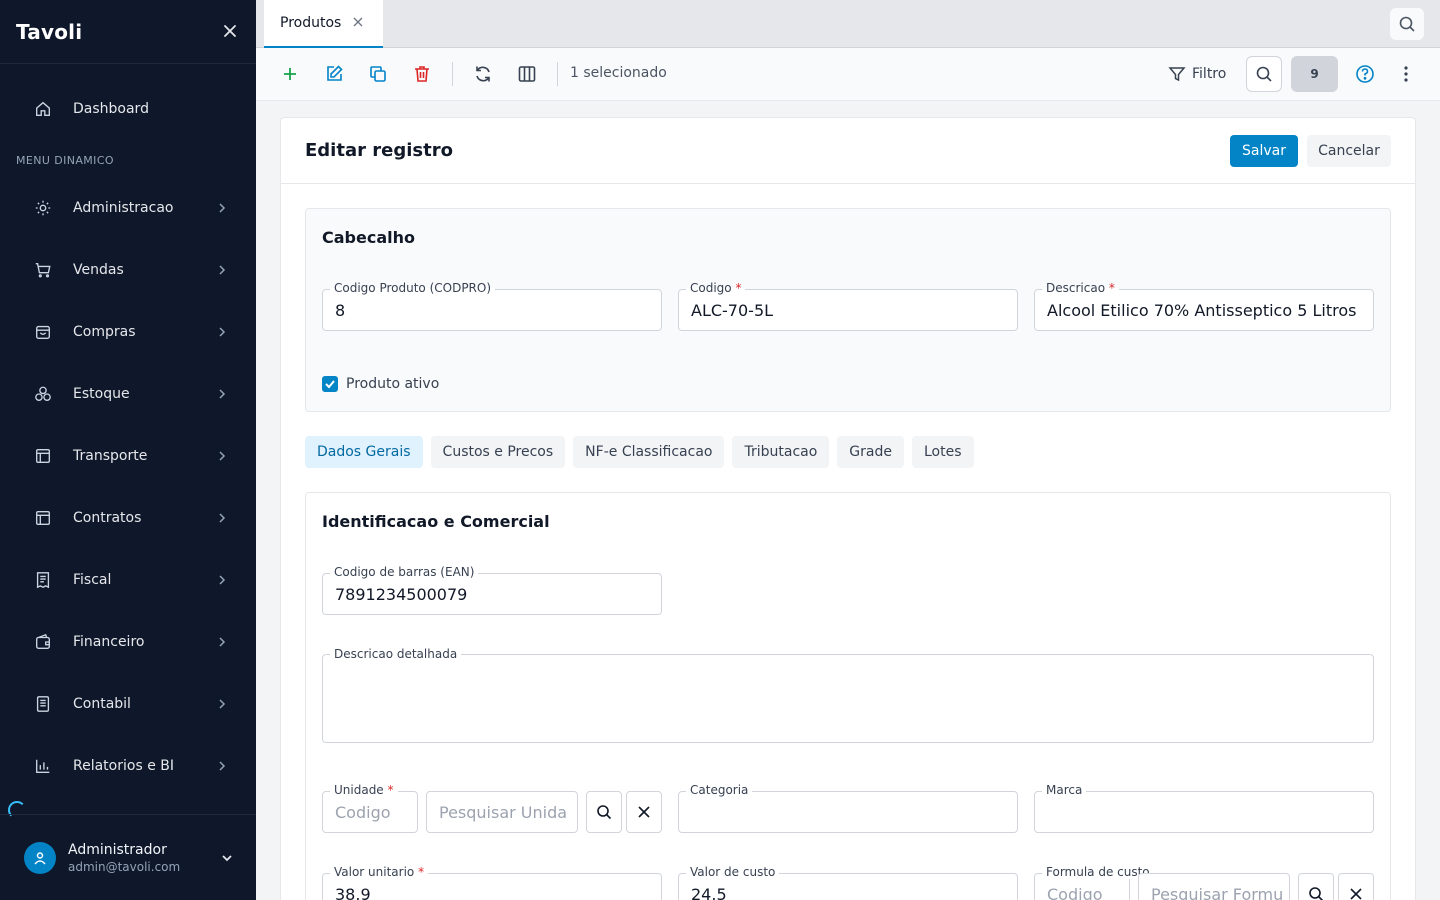 This screenshot has height=900, width=1440. What do you see at coordinates (942, 452) in the screenshot?
I see `tab-lotes: Lotes` at bounding box center [942, 452].